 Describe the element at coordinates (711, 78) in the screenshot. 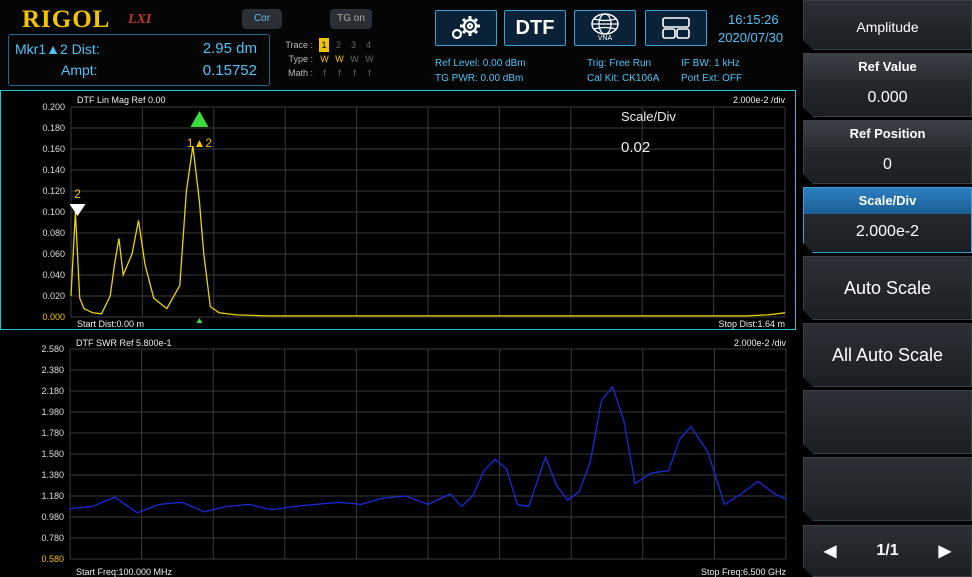

I see `port-extension: Port Ext: OFF` at that location.